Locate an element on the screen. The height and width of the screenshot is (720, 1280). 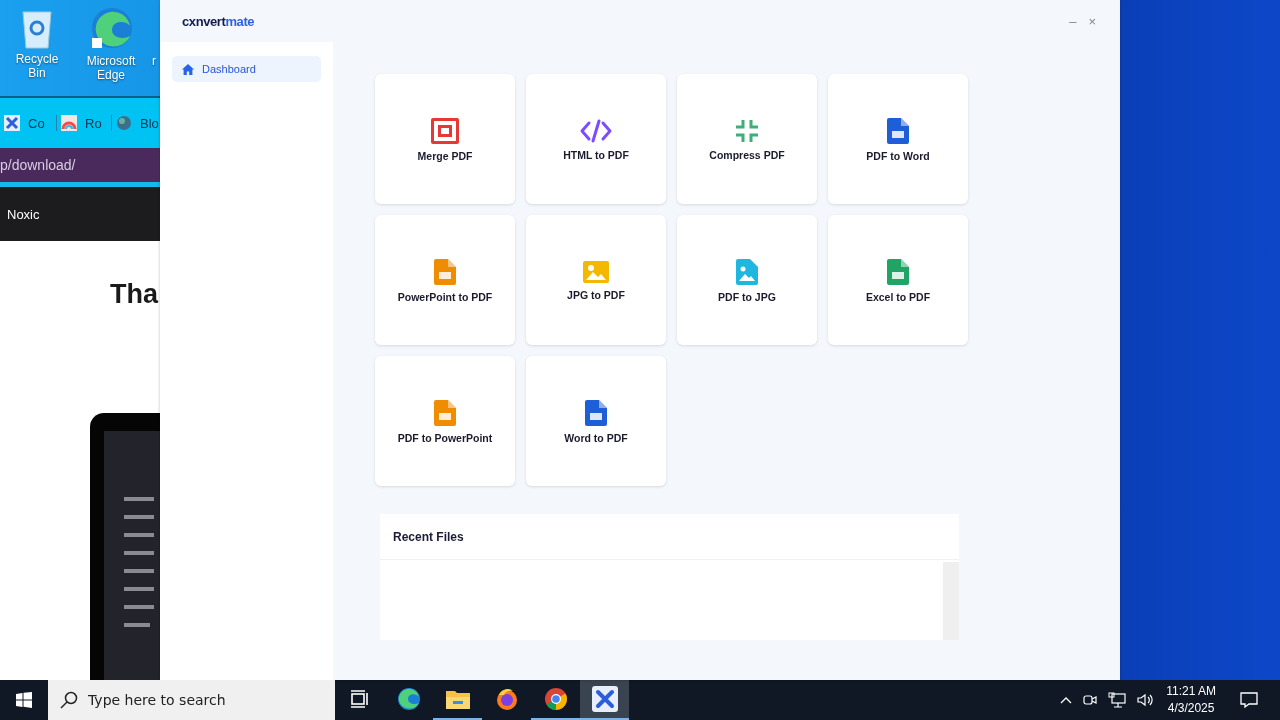
app-logo: cxnvertmate is located at coordinates (218, 21).